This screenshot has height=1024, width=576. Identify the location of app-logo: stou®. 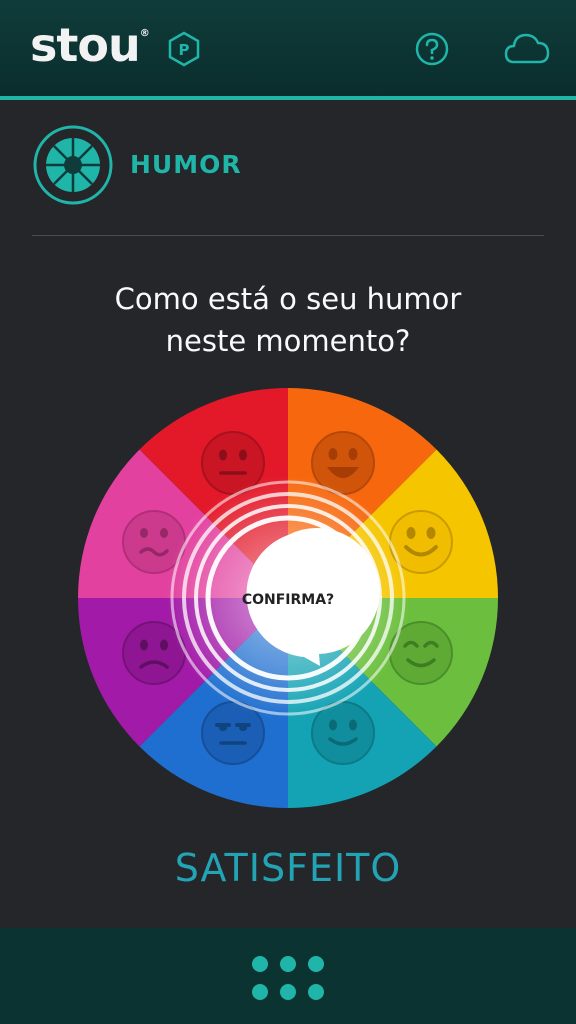
(90, 45).